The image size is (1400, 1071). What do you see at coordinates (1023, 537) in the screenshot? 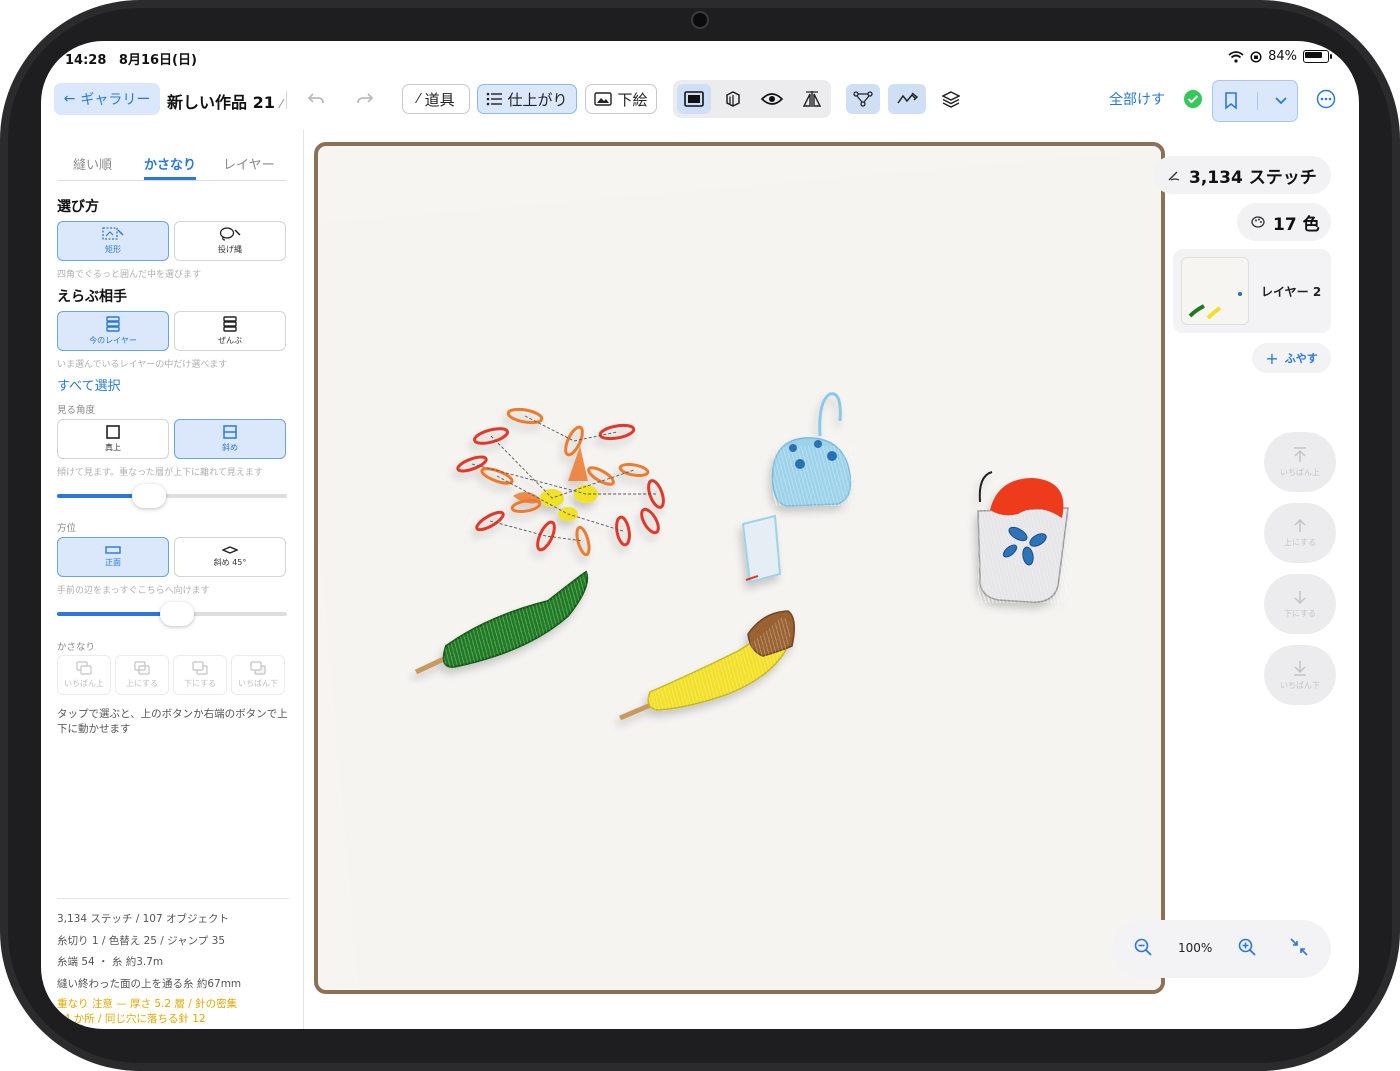
I see `shaved-ice-motif` at bounding box center [1023, 537].